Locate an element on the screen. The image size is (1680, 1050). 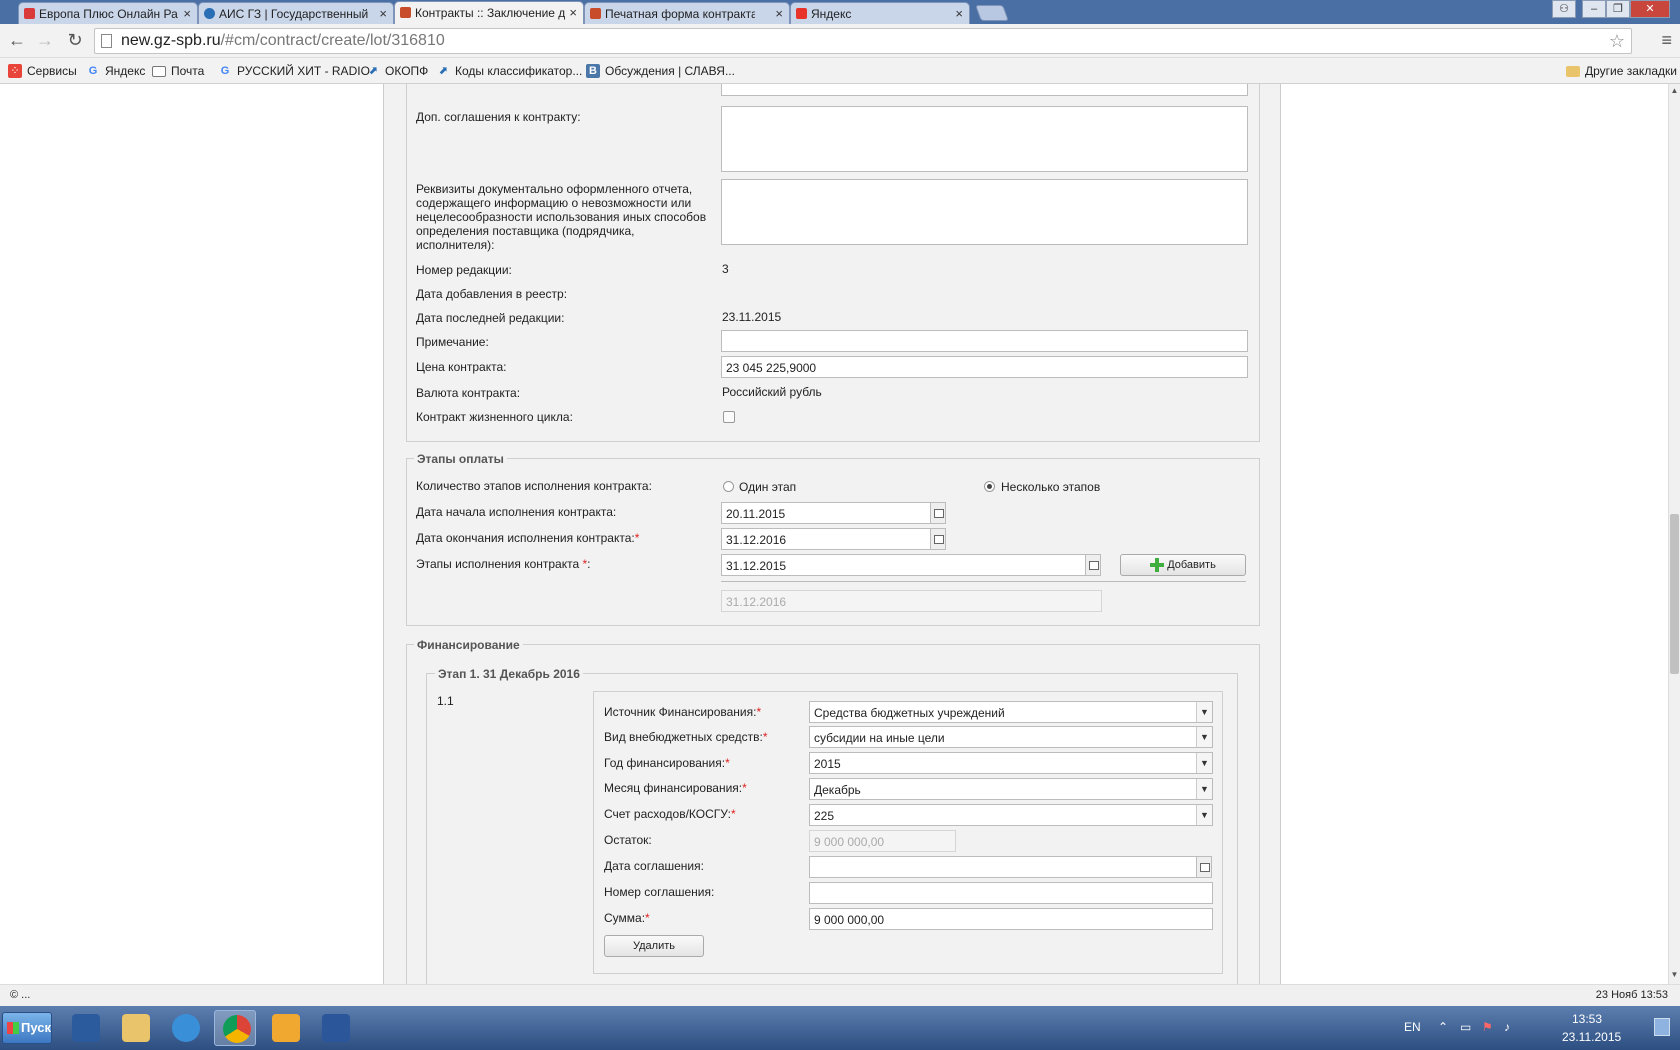
scroll-up-icon: ▲ is located at coordinates (1674, 90).